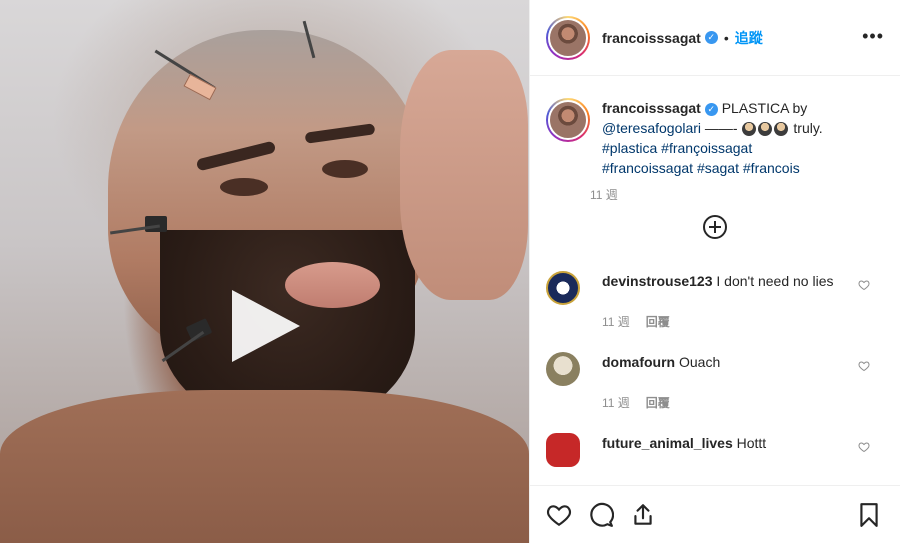  Describe the element at coordinates (657, 281) in the screenshot. I see `comment-username: devinstrouse123` at that location.